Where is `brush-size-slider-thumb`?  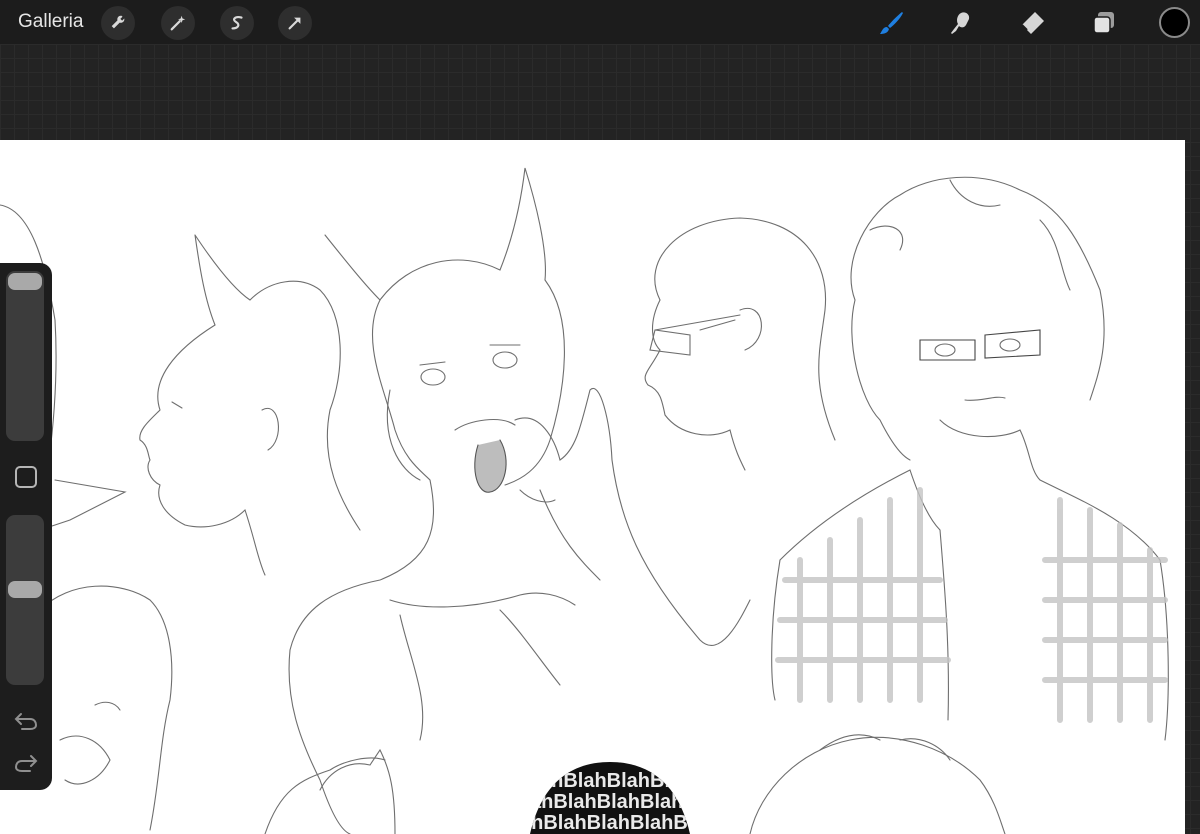
brush-size-slider-thumb is located at coordinates (25, 281).